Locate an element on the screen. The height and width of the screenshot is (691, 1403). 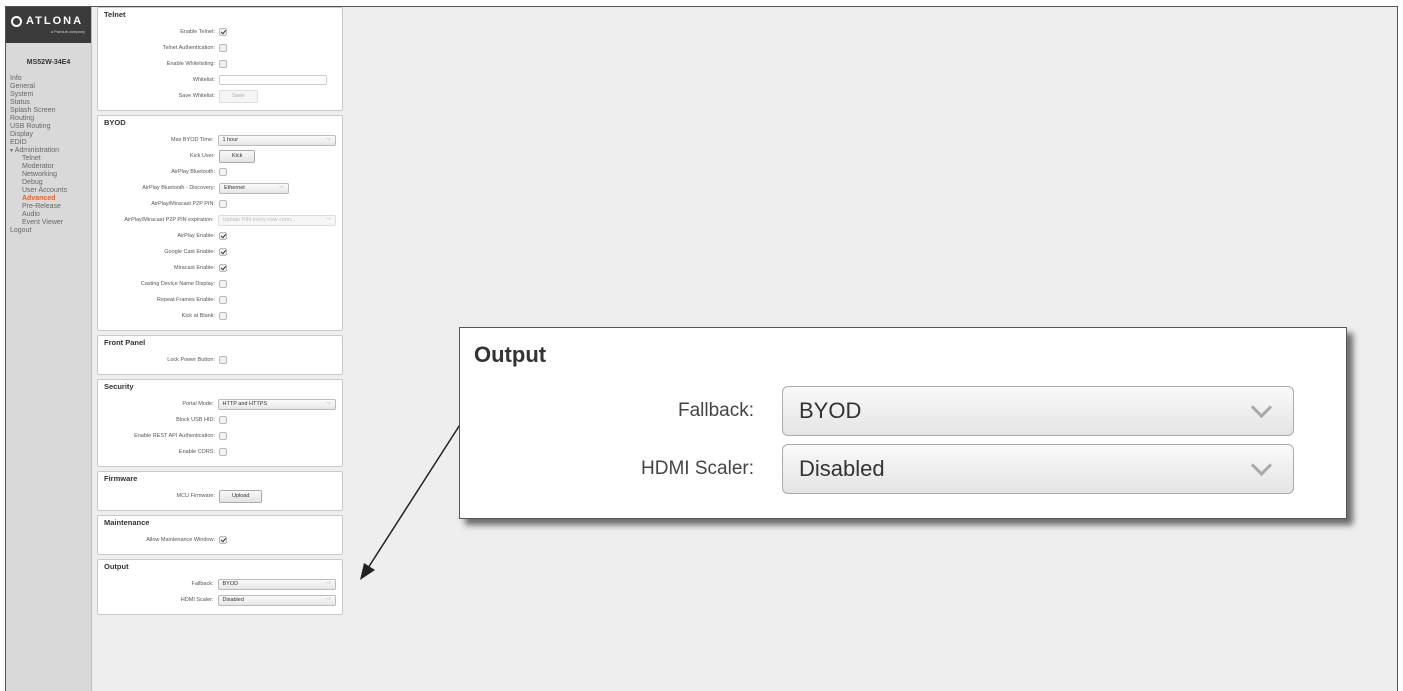
zoom-select-value: BYOD is located at coordinates (830, 410).